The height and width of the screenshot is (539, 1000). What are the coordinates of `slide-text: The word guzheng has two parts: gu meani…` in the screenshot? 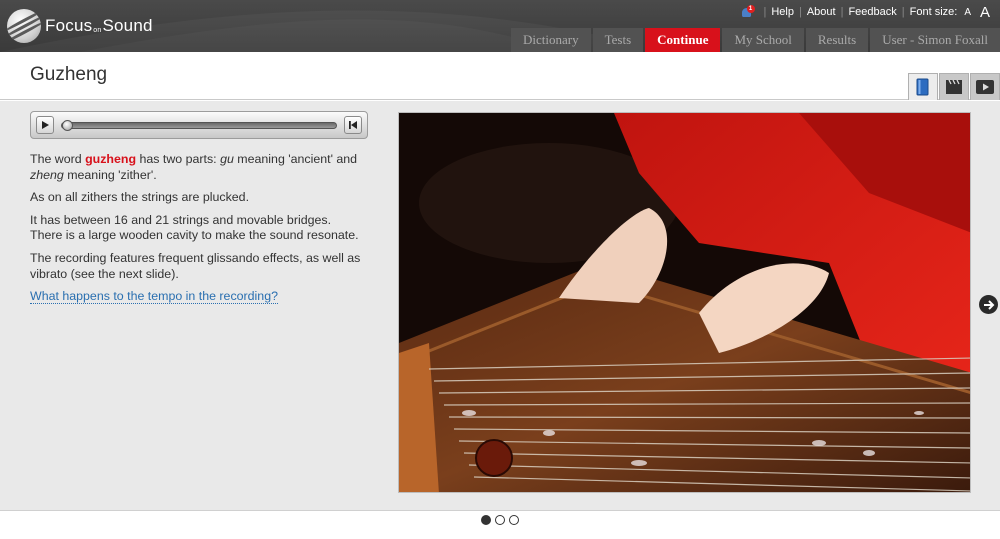 It's located at (200, 232).